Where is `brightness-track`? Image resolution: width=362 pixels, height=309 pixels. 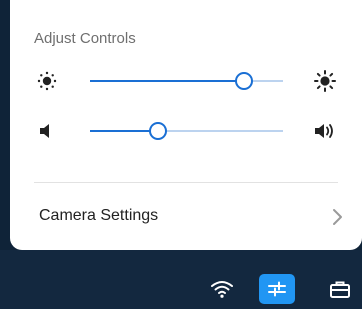 brightness-track is located at coordinates (186, 81).